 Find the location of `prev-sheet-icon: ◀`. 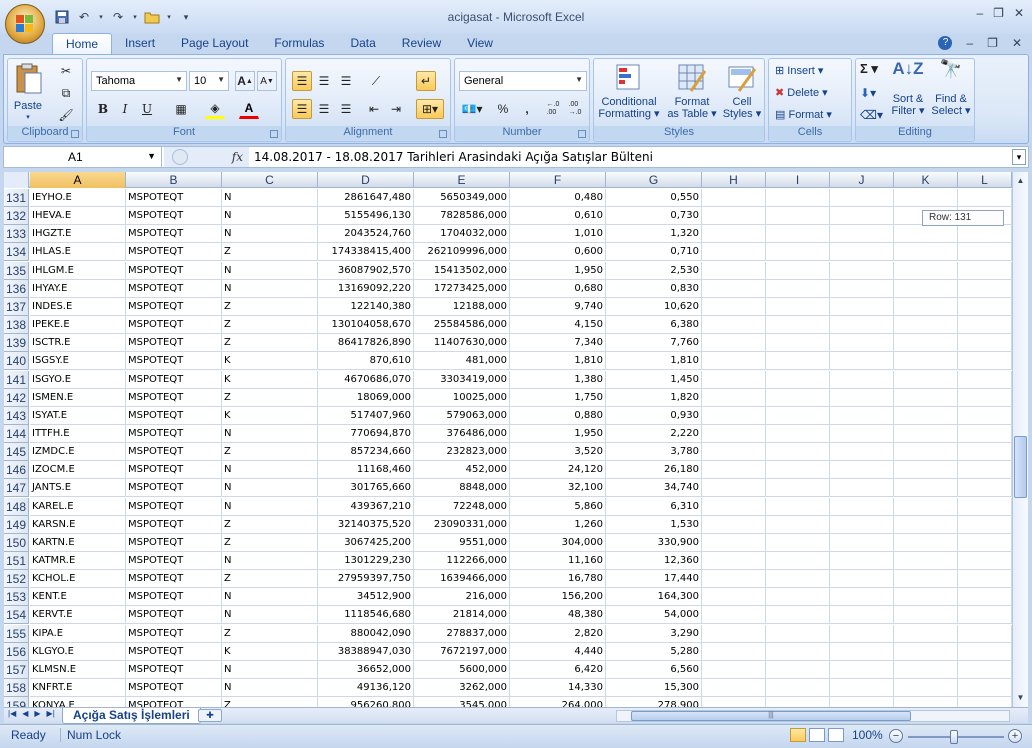

prev-sheet-icon: ◀ is located at coordinates (25, 713).